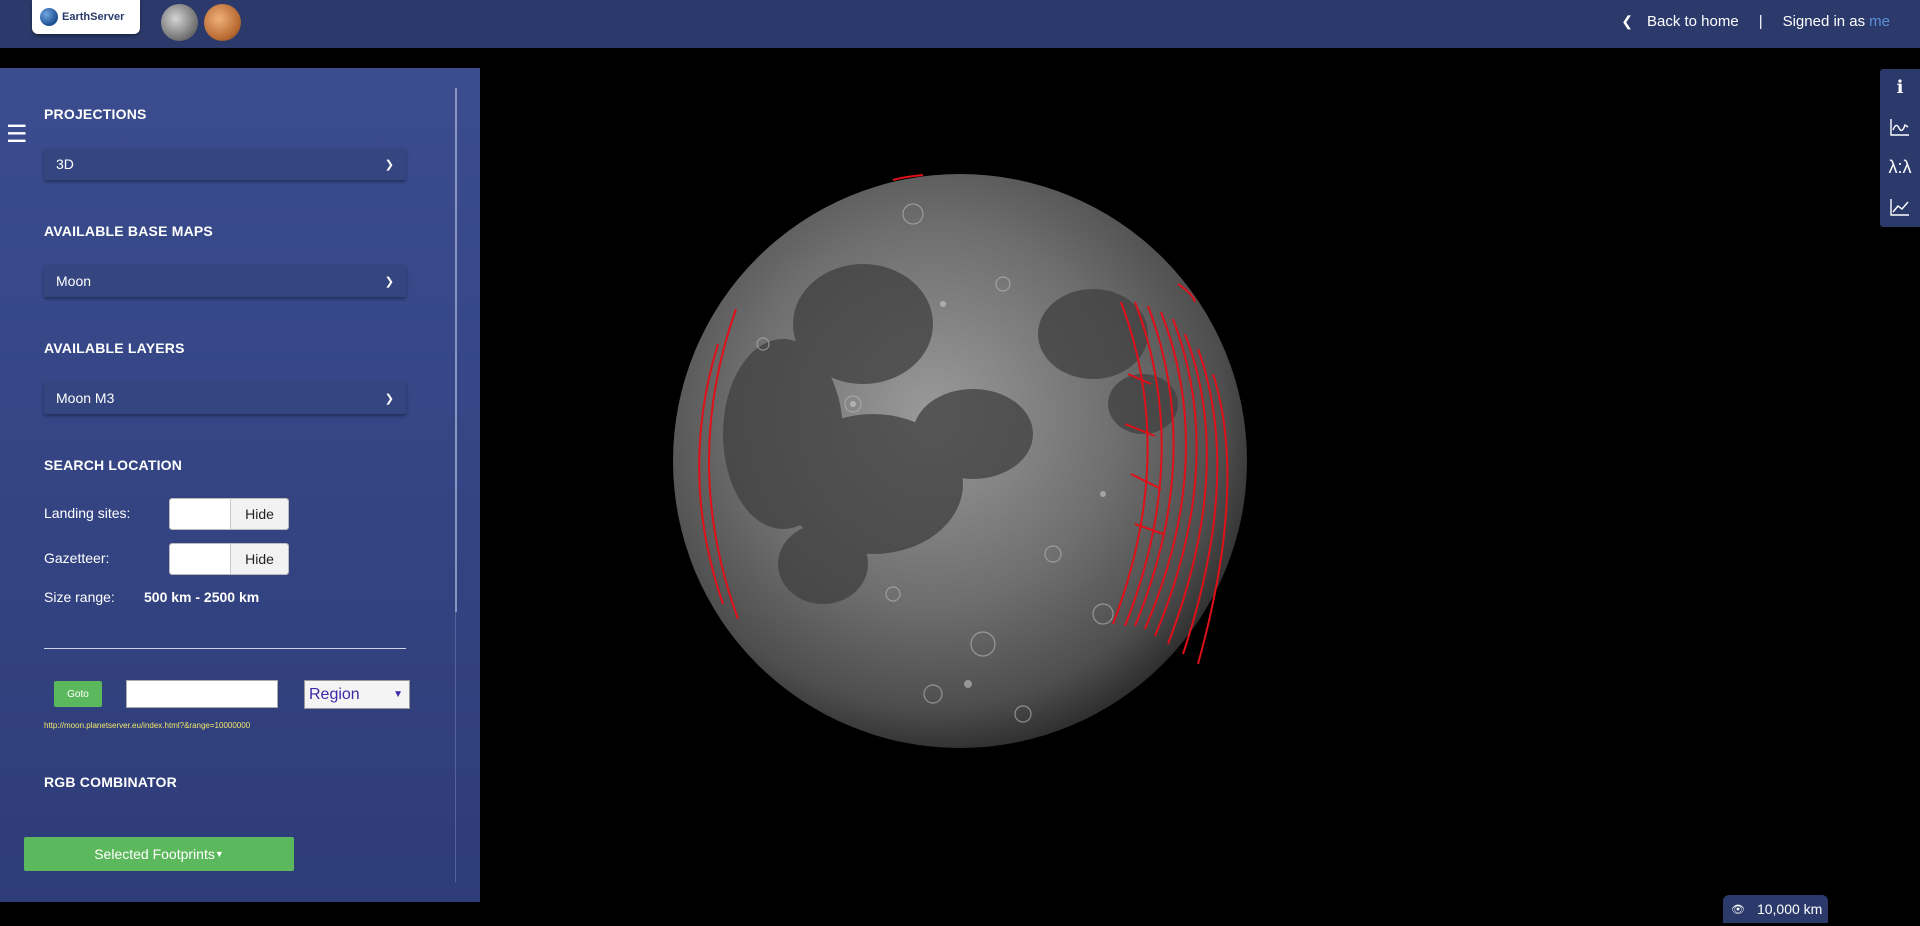 The width and height of the screenshot is (1920, 926). Describe the element at coordinates (179, 22) in the screenshot. I see `moon-selector-icon` at that location.